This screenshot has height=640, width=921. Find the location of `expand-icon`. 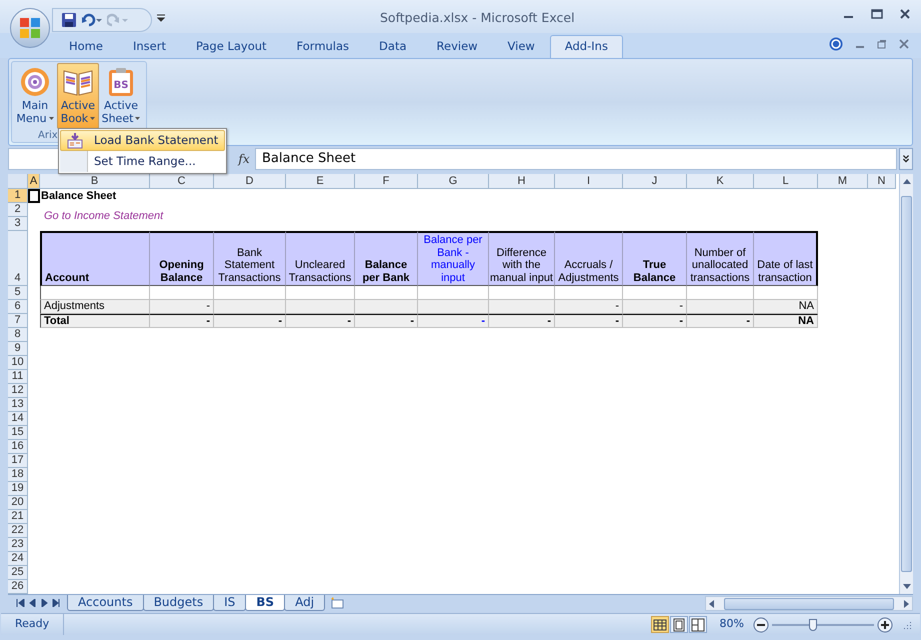

expand-icon is located at coordinates (906, 159).